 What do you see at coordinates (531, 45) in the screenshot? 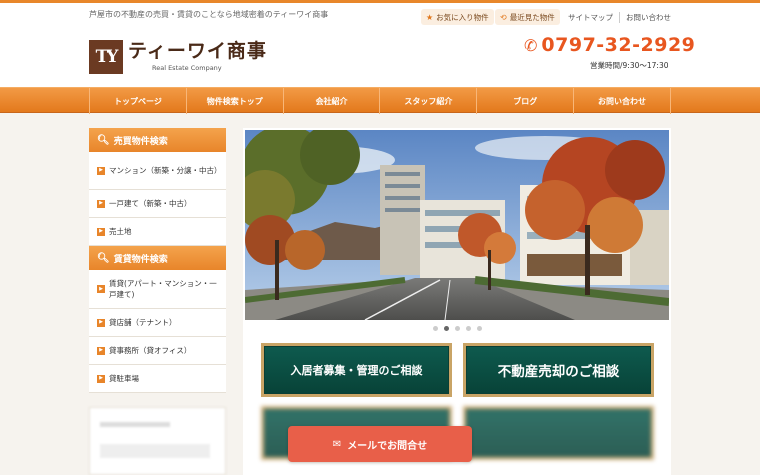
I see `phone-icon: ✆` at bounding box center [531, 45].